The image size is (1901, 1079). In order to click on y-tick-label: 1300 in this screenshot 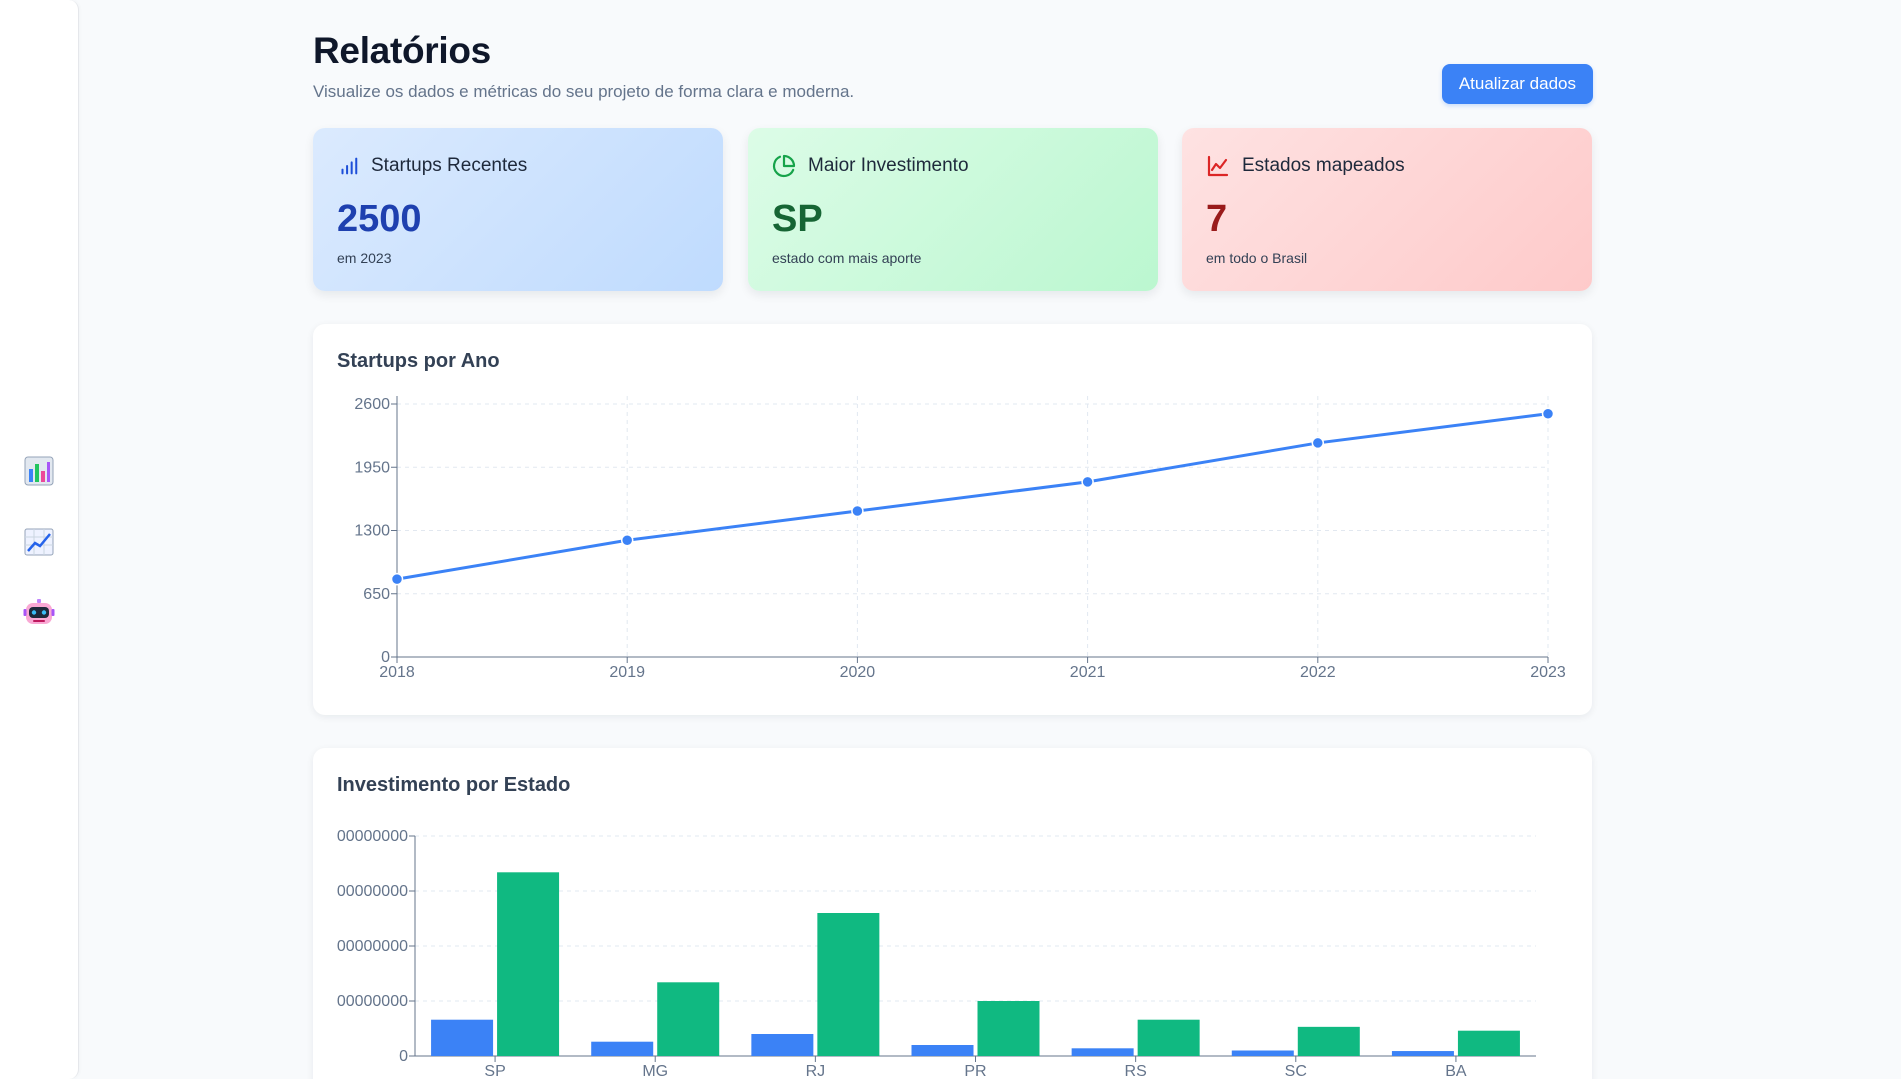, I will do `click(372, 531)`.